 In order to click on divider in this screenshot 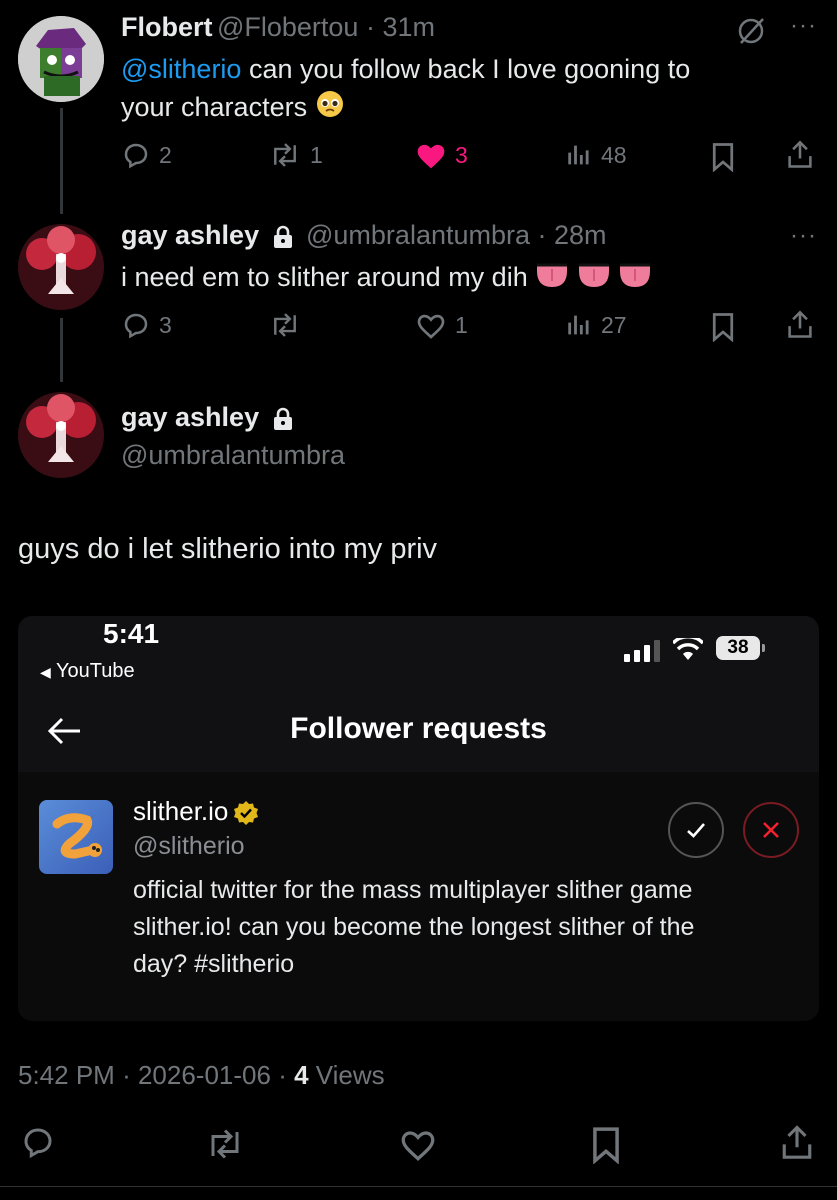, I will do `click(418, 1186)`.